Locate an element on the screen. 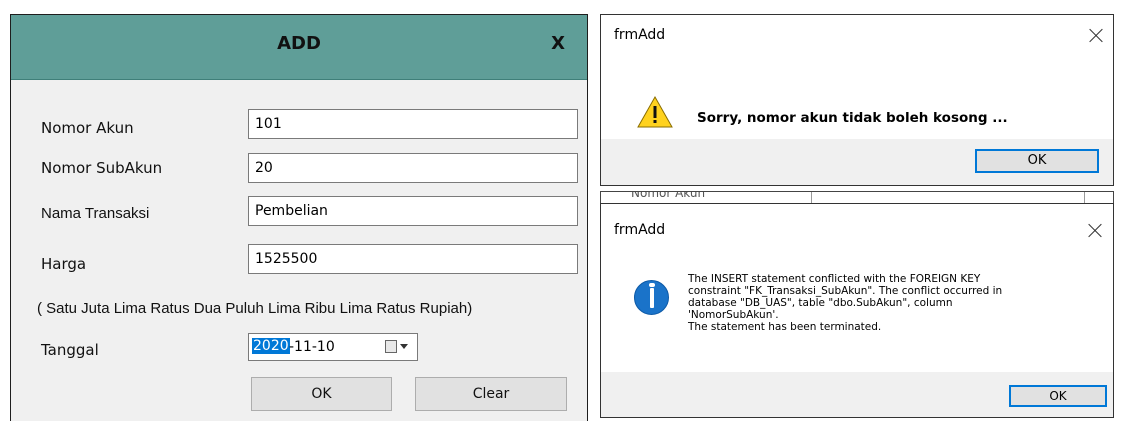  error-message-line: The statement has been terminated. is located at coordinates (785, 327).